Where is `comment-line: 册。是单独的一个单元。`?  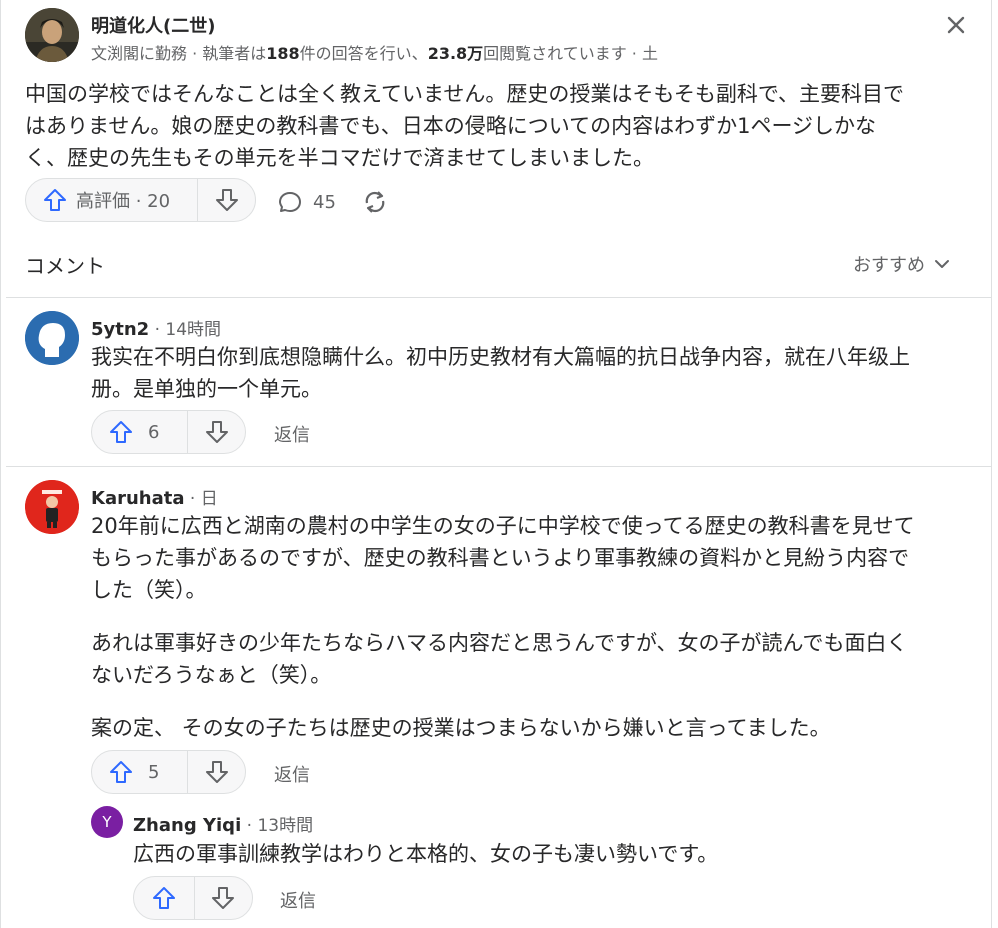
comment-line: 册。是单独的一个单元。 is located at coordinates (206, 389).